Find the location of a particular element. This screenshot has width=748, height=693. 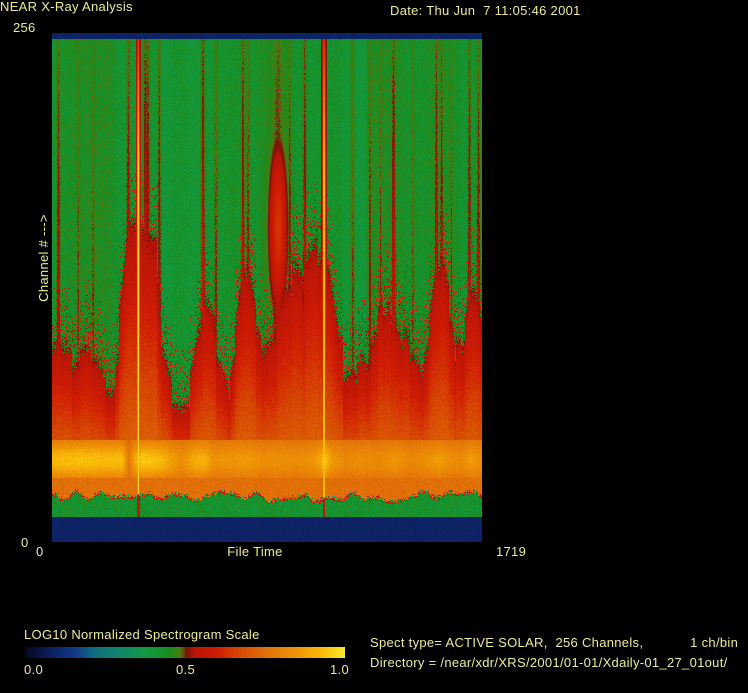

date-label: Date: Thu Jun 7 11:05:46 2001 is located at coordinates (485, 10).